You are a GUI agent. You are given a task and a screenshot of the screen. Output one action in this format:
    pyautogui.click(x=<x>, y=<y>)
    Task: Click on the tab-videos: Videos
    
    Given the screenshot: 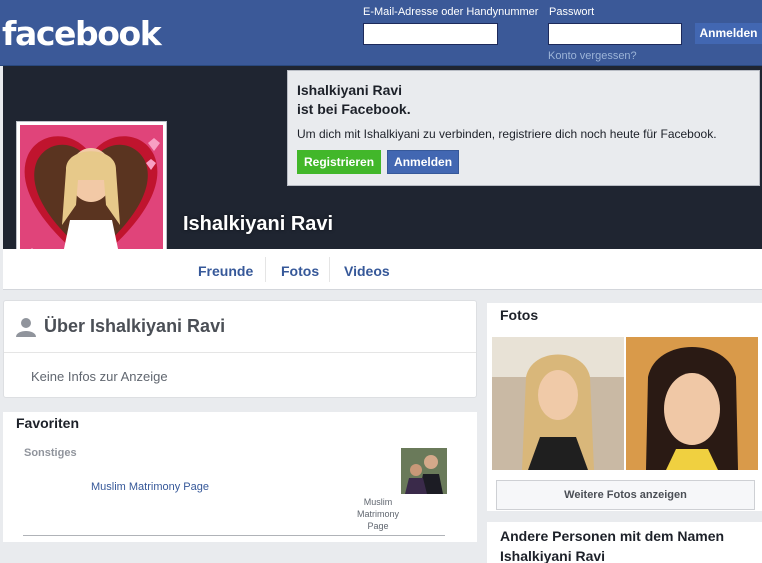 What is the action you would take?
    pyautogui.click(x=367, y=271)
    